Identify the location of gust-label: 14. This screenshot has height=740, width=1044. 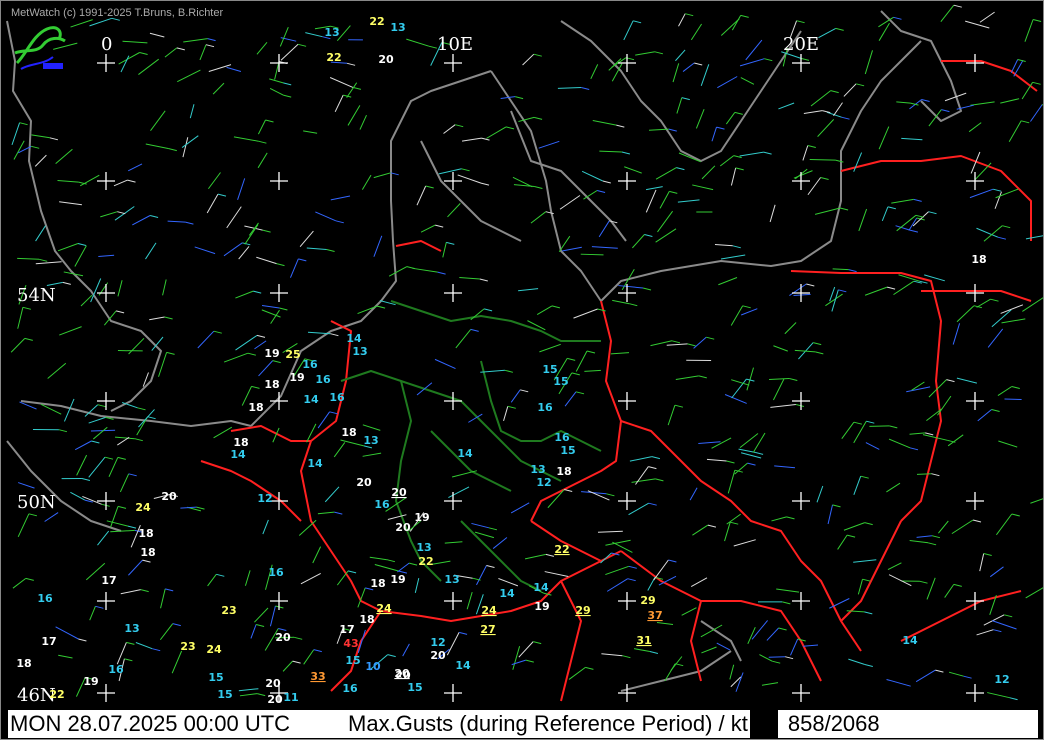
(354, 338).